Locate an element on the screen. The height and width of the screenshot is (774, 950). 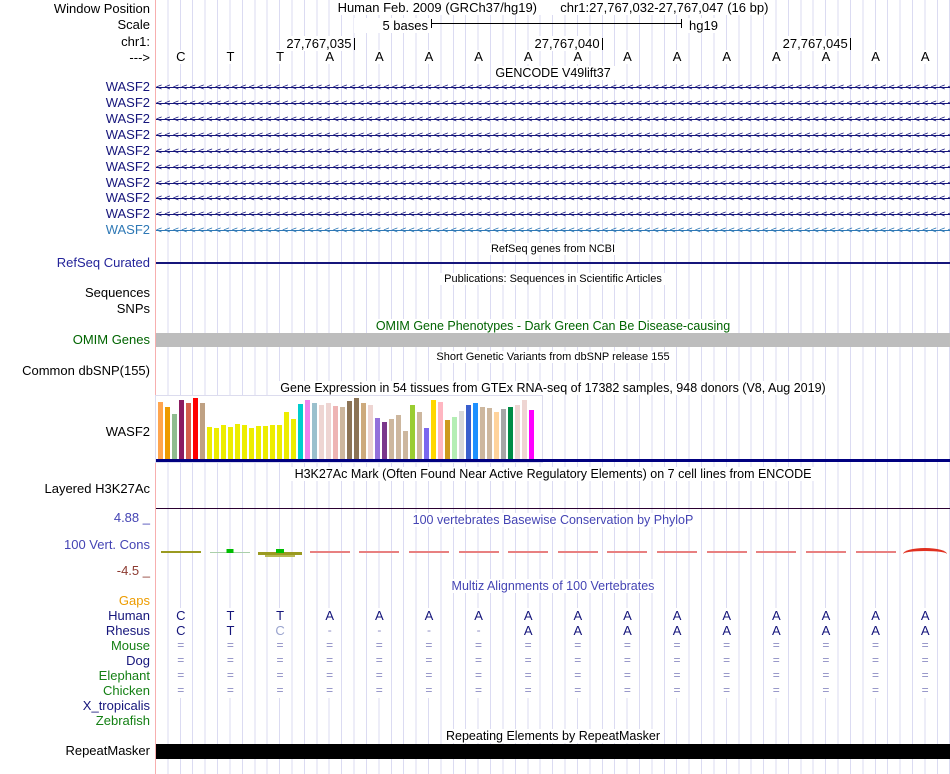
track-label-sequences: Sequences is located at coordinates (75, 293).